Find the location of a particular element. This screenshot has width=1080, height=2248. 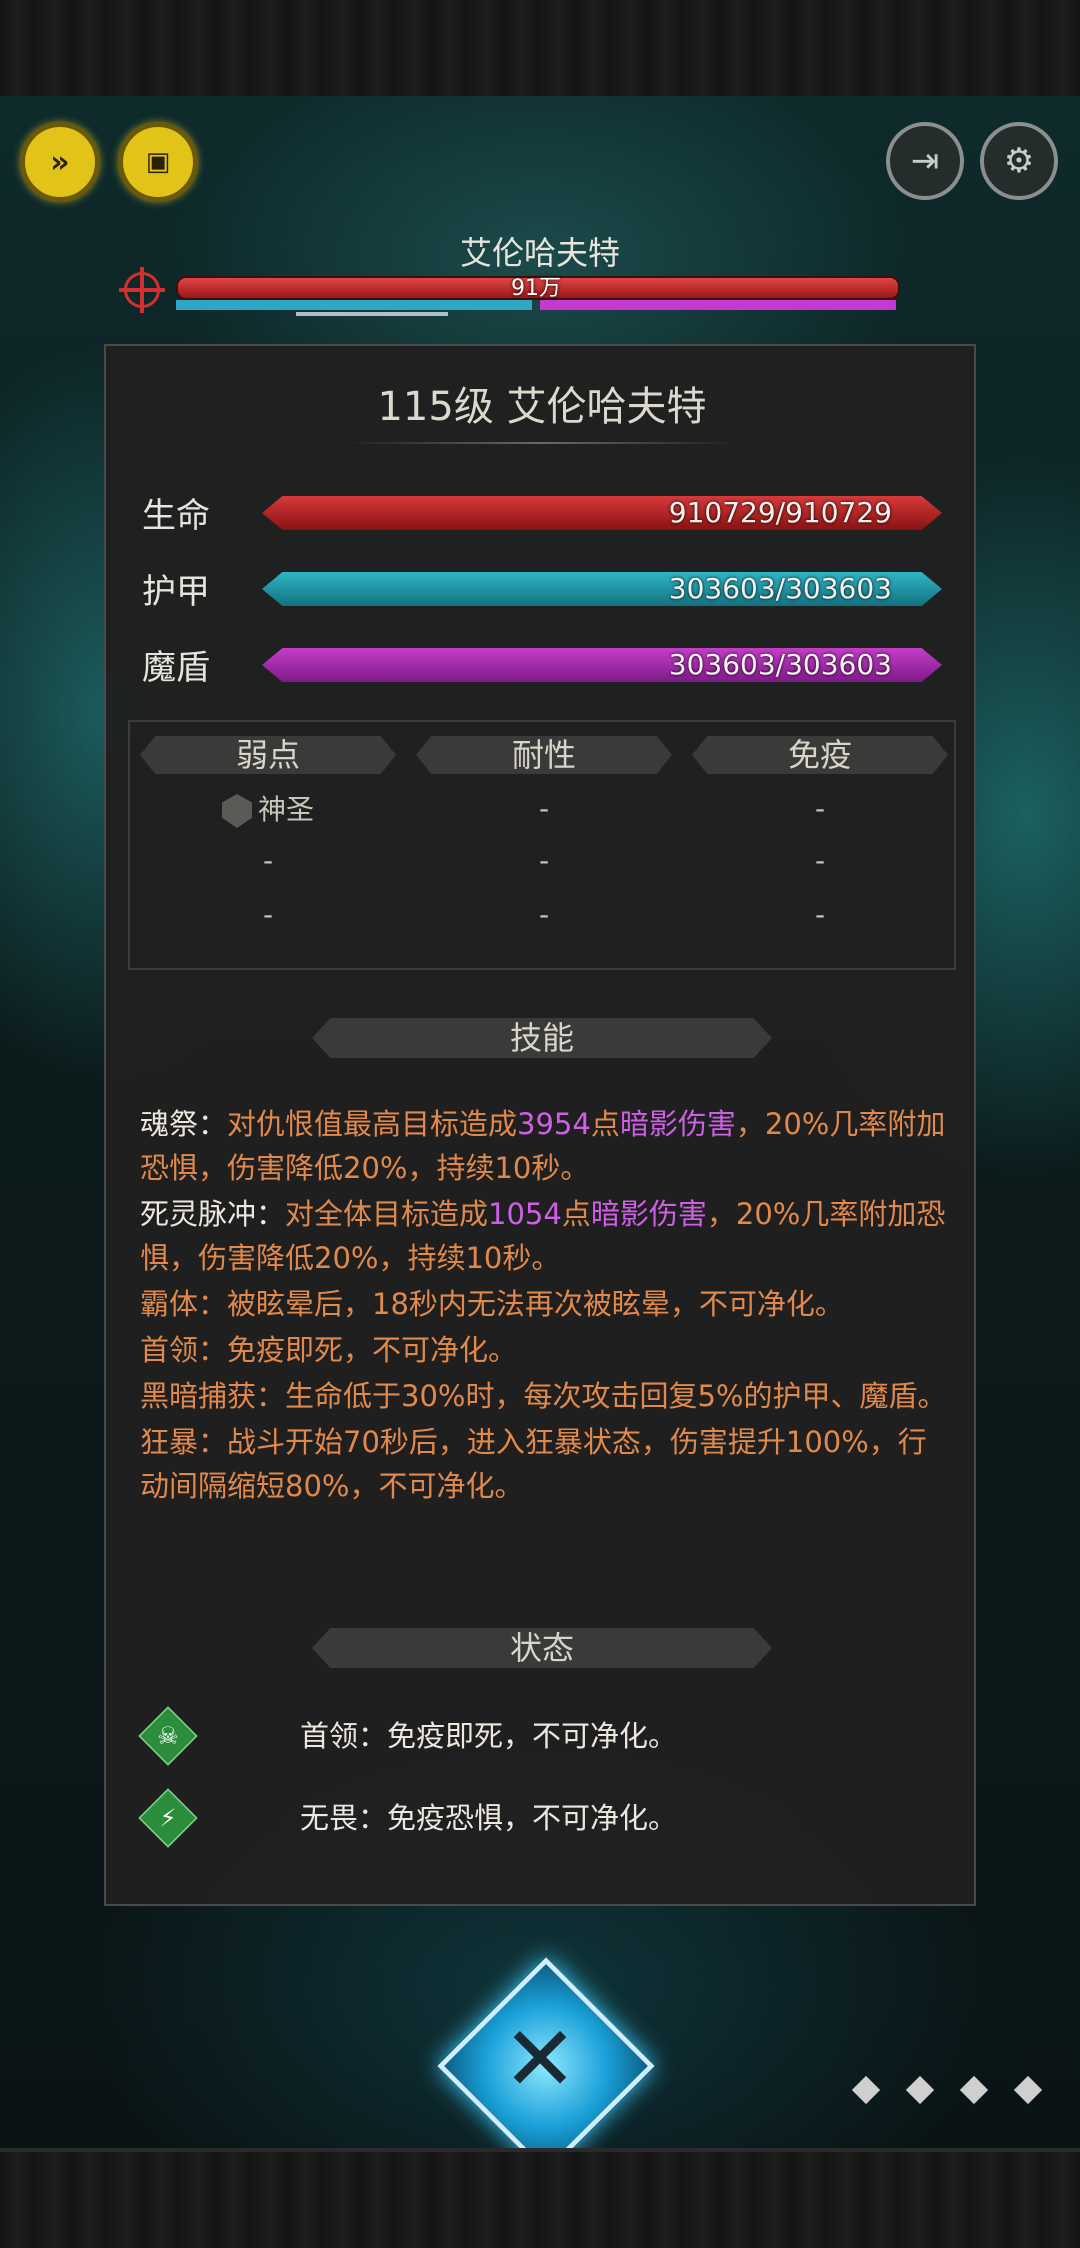

resistance-table: 弱点 耐性 免疫 神圣 - - - - - - - - is located at coordinates (542, 845).